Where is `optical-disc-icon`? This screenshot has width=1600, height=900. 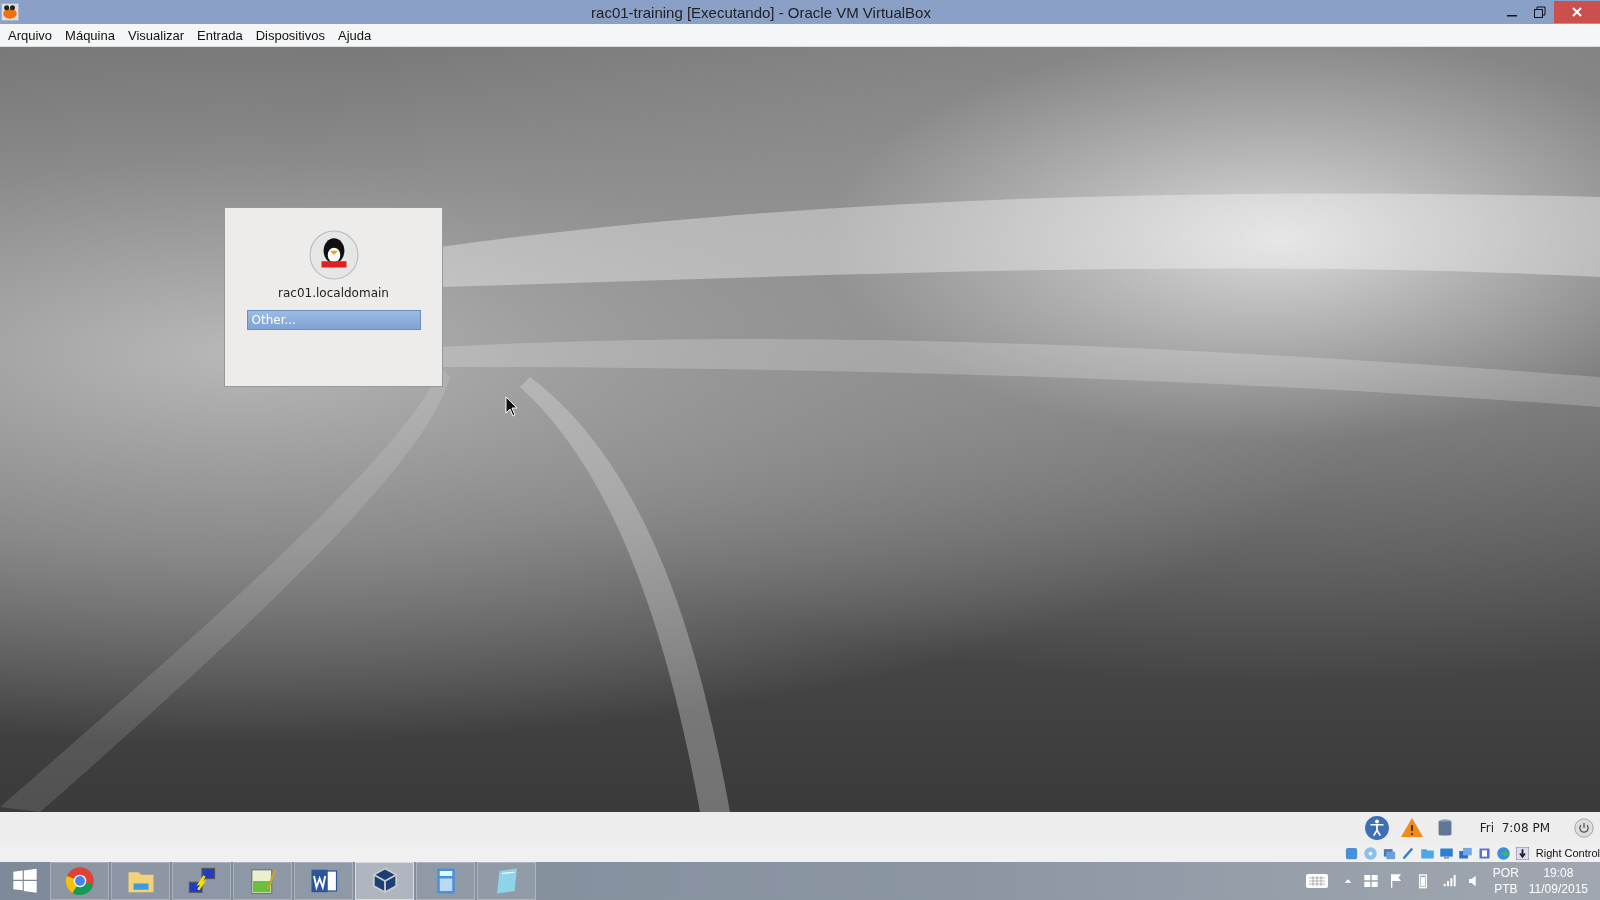
optical-disc-icon is located at coordinates (1370, 853).